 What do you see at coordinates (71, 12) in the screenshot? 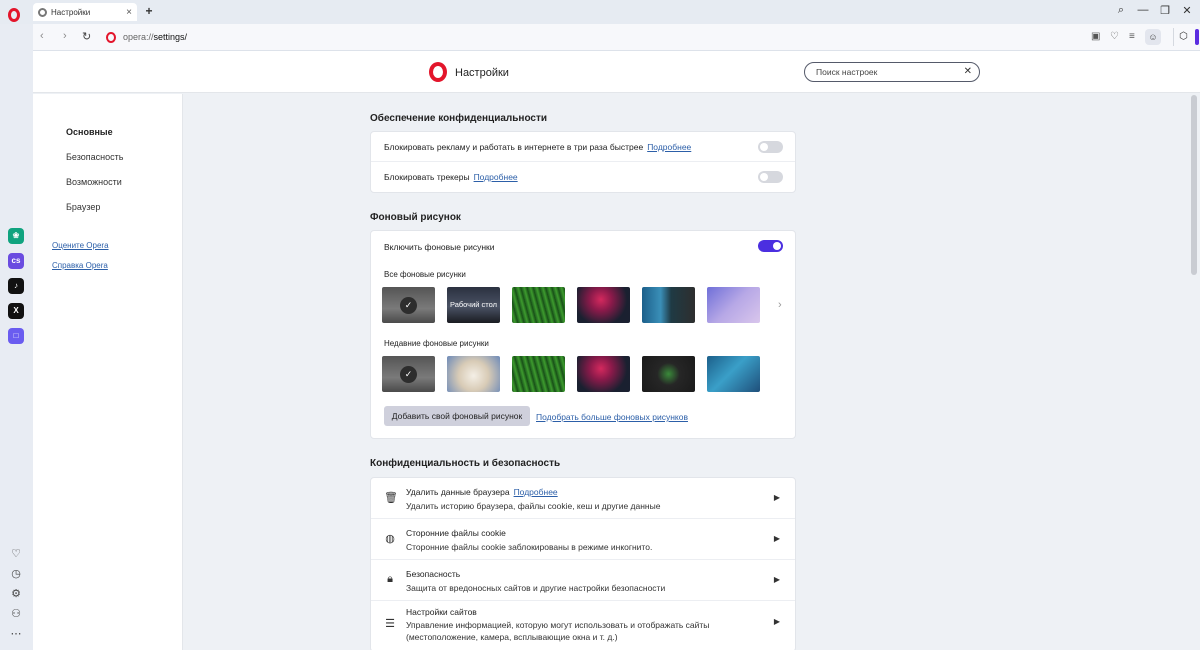
I see `tab-title: Настройки` at bounding box center [71, 12].